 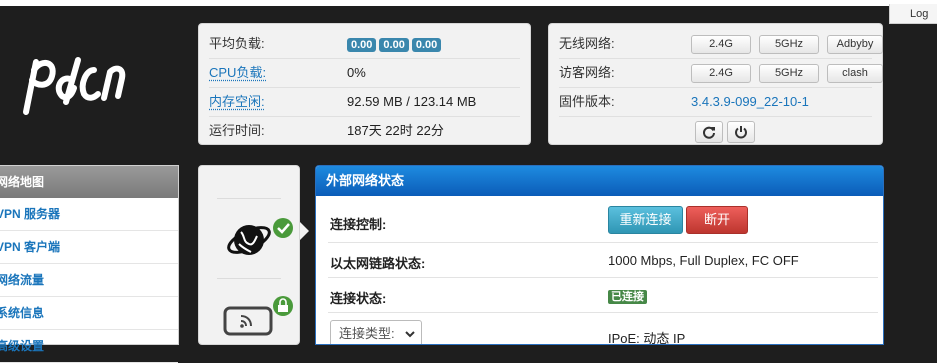 I want to click on connection-type-select: 连接类型:, so click(x=376, y=332).